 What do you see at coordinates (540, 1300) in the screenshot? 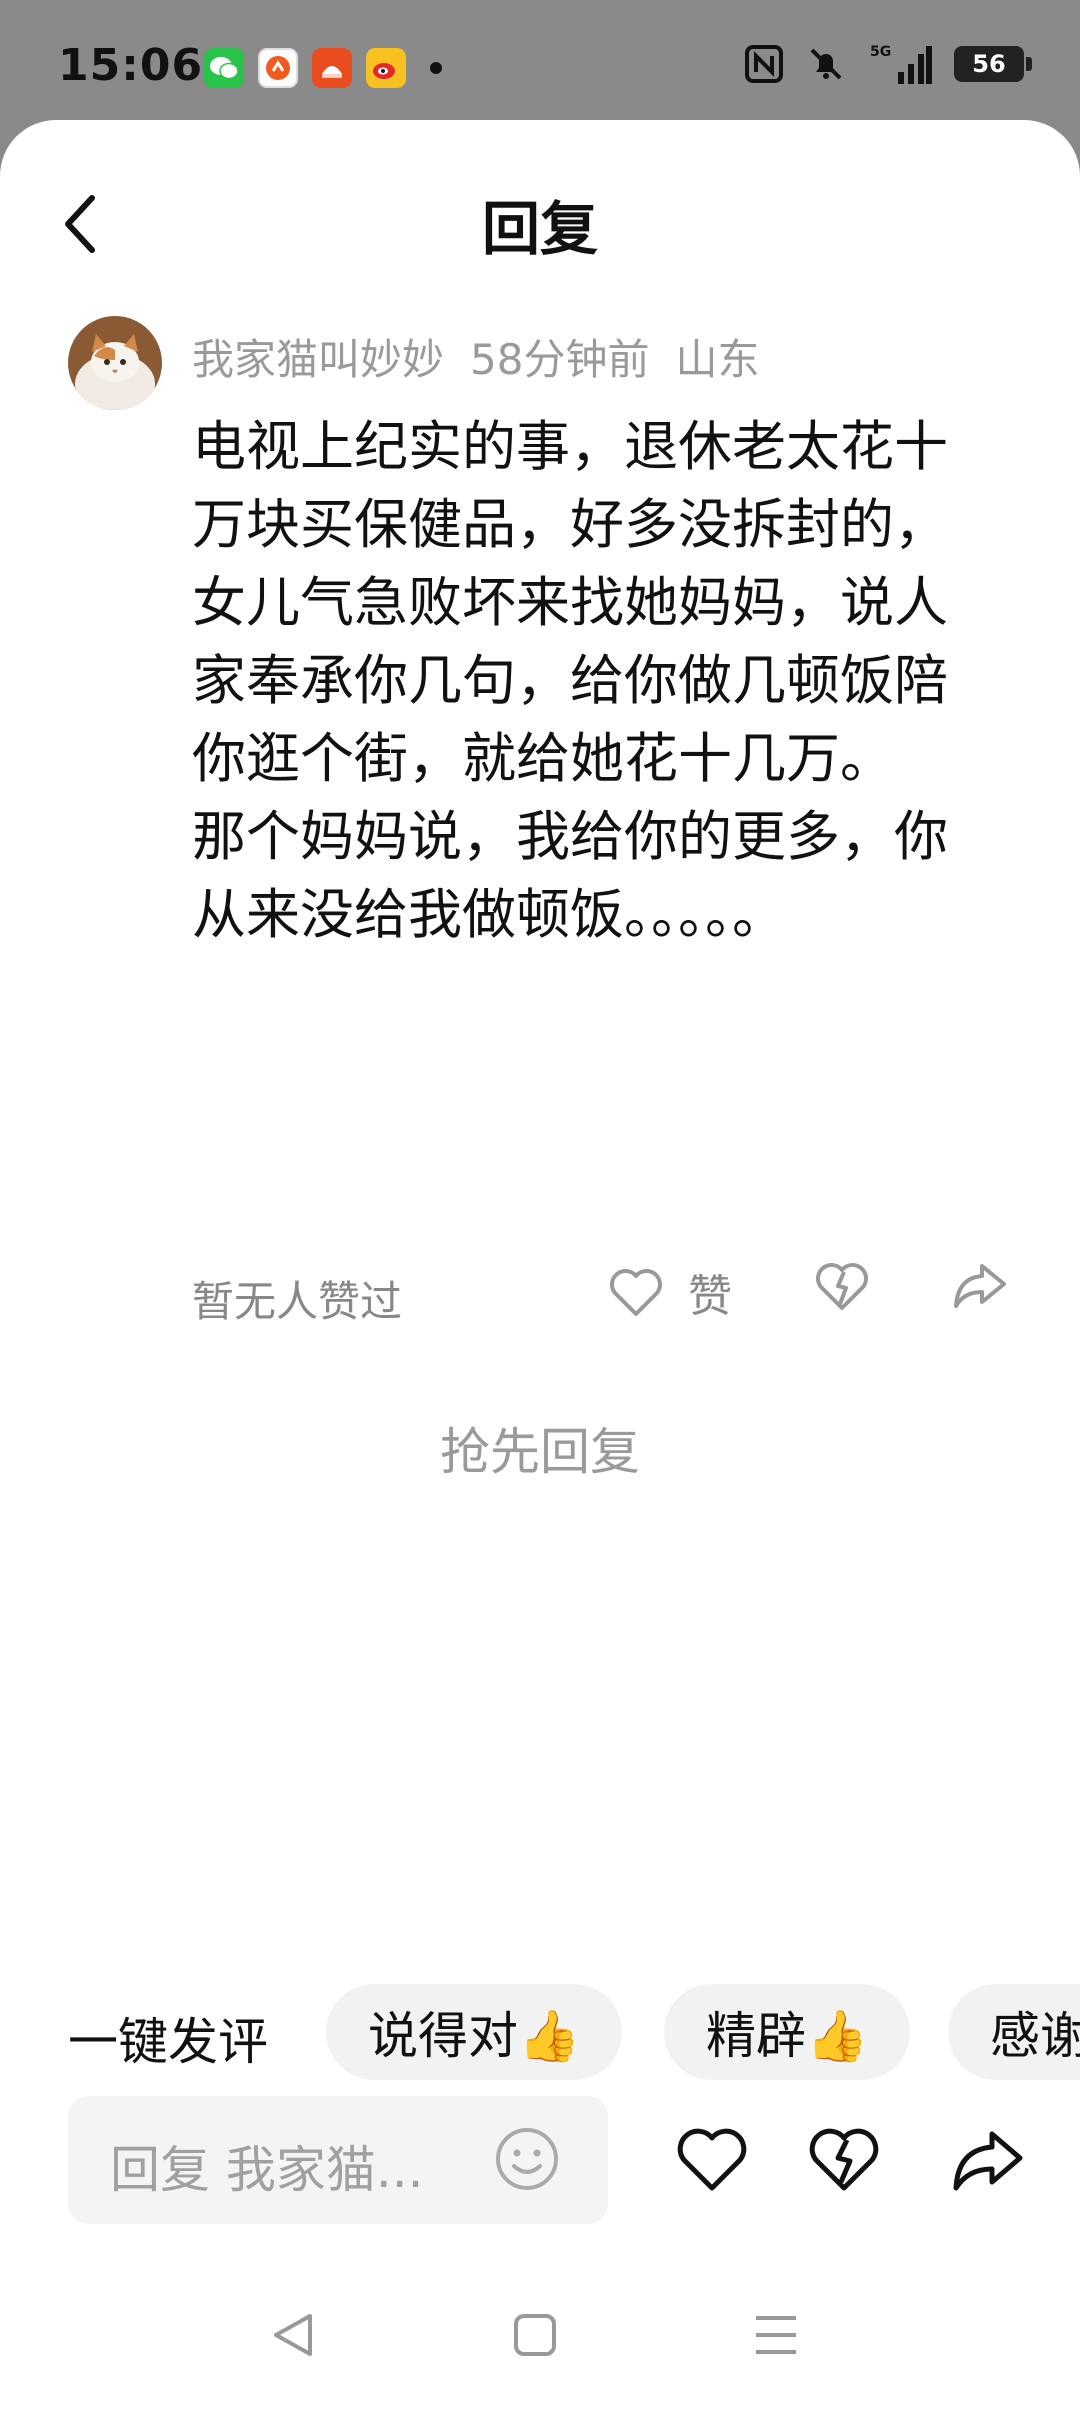
I see `comment-actions: 暂无人赞过 赞` at bounding box center [540, 1300].